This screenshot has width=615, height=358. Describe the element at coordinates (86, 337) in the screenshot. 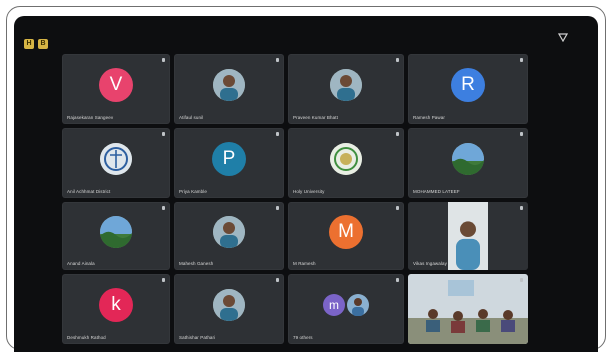

I see `participant-name: Deshmukh Rathod` at that location.